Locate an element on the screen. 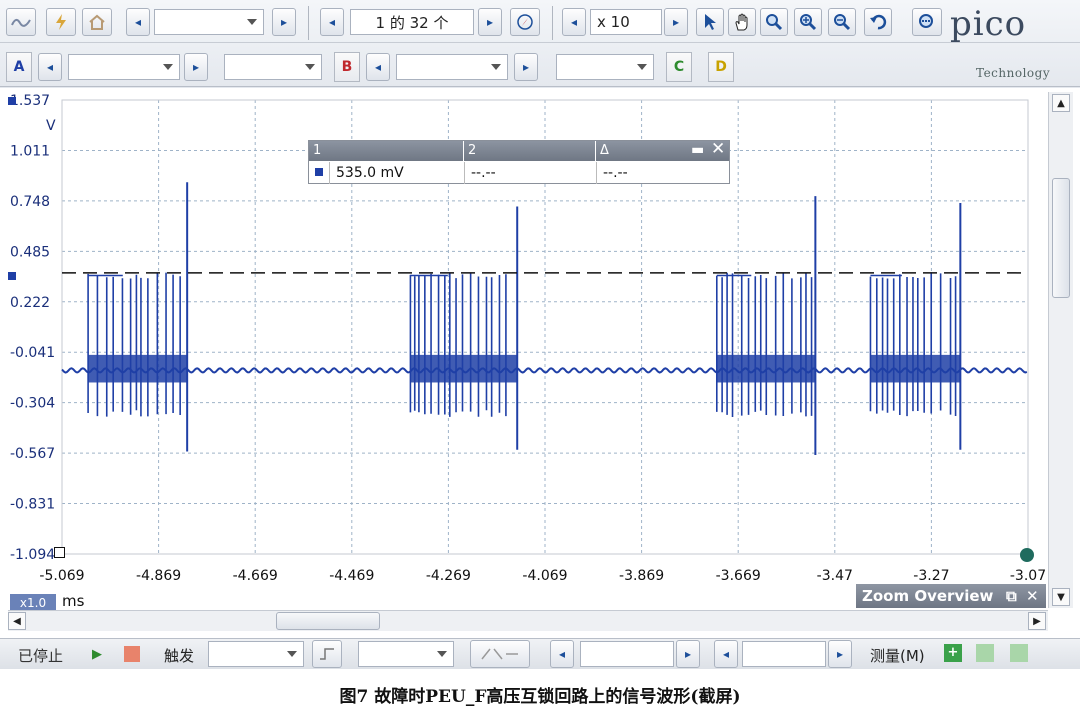  y-tick-label: -1.094 is located at coordinates (32, 555).